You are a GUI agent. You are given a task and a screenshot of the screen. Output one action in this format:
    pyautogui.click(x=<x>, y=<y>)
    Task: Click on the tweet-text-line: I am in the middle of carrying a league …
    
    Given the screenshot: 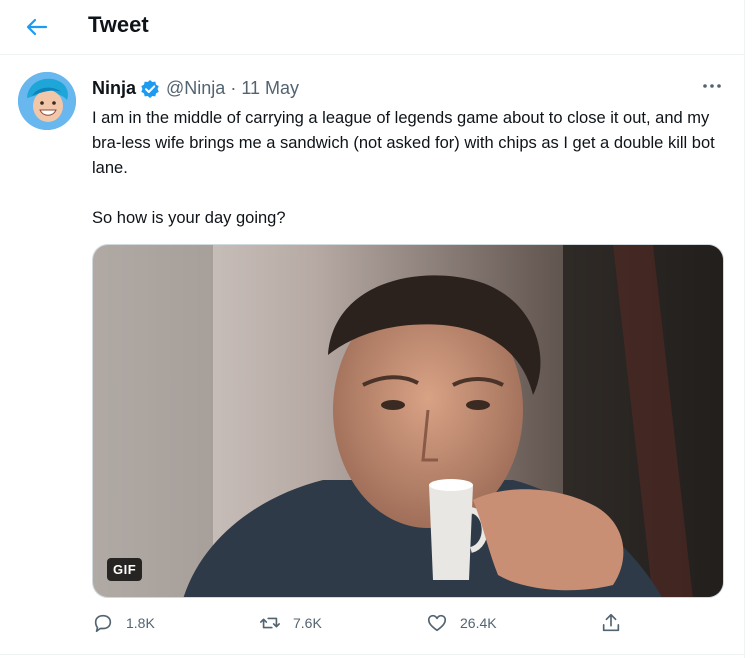 What is the action you would take?
    pyautogui.click(x=403, y=143)
    